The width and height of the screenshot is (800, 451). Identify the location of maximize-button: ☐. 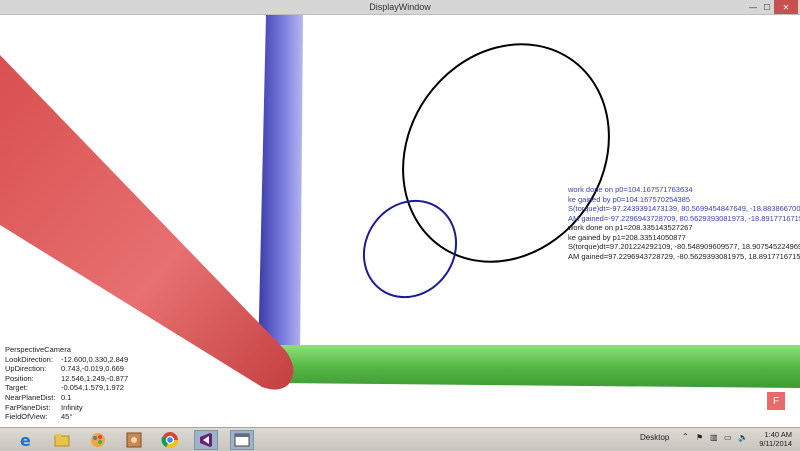
(767, 7).